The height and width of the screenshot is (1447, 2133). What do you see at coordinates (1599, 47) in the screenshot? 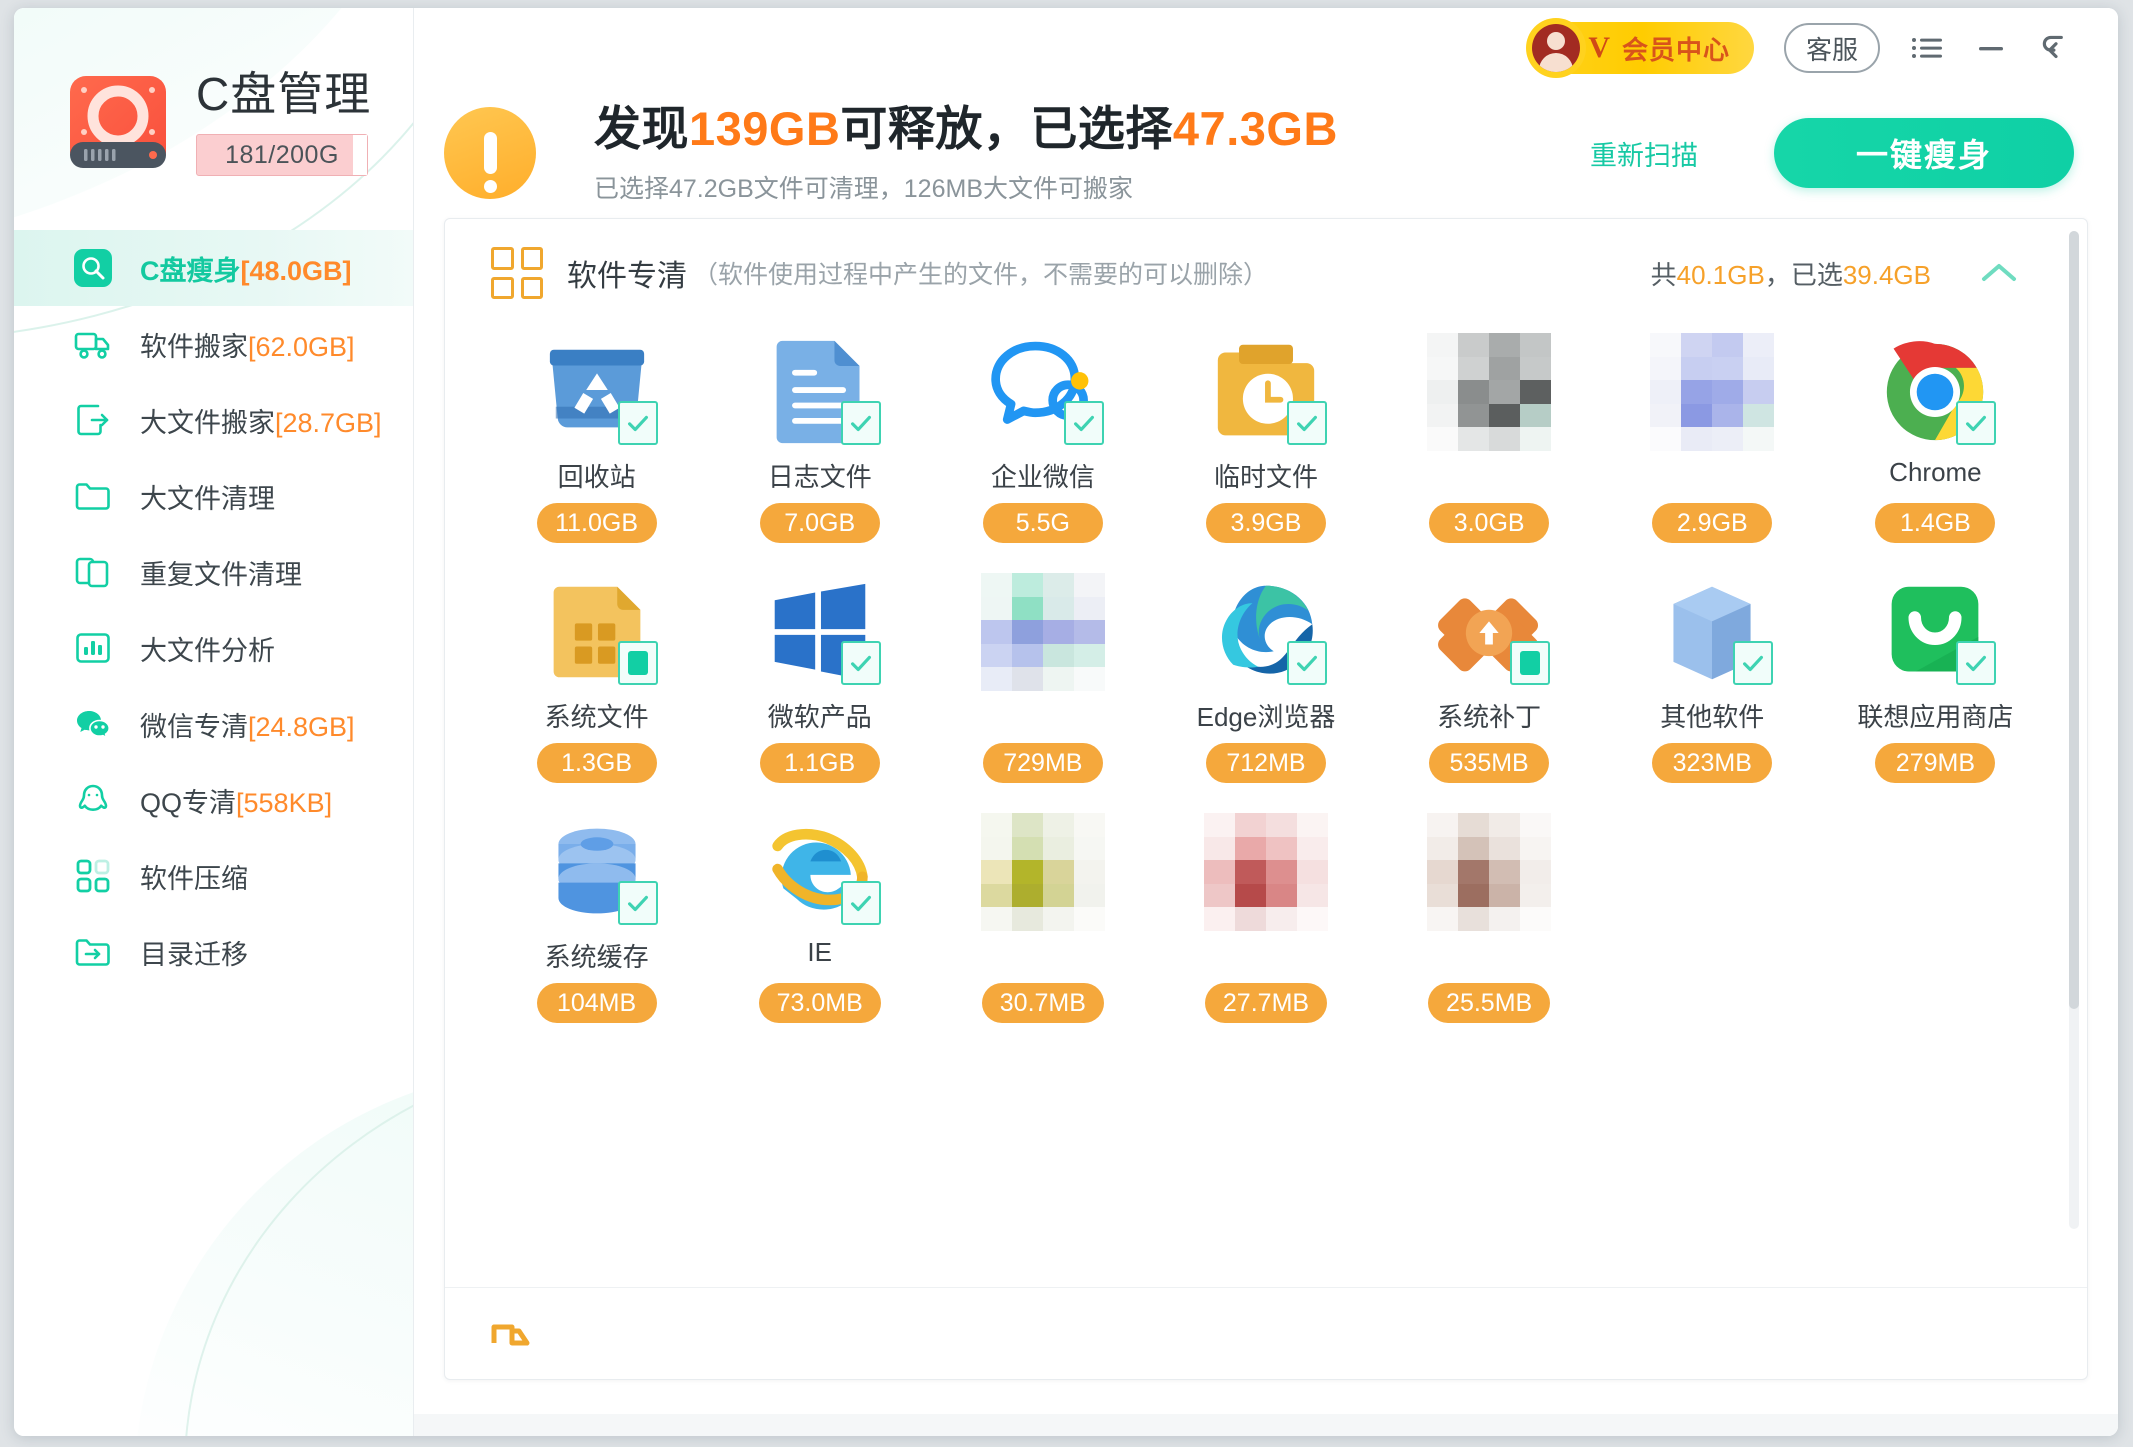
I see `vip-badge-icon: V` at bounding box center [1599, 47].